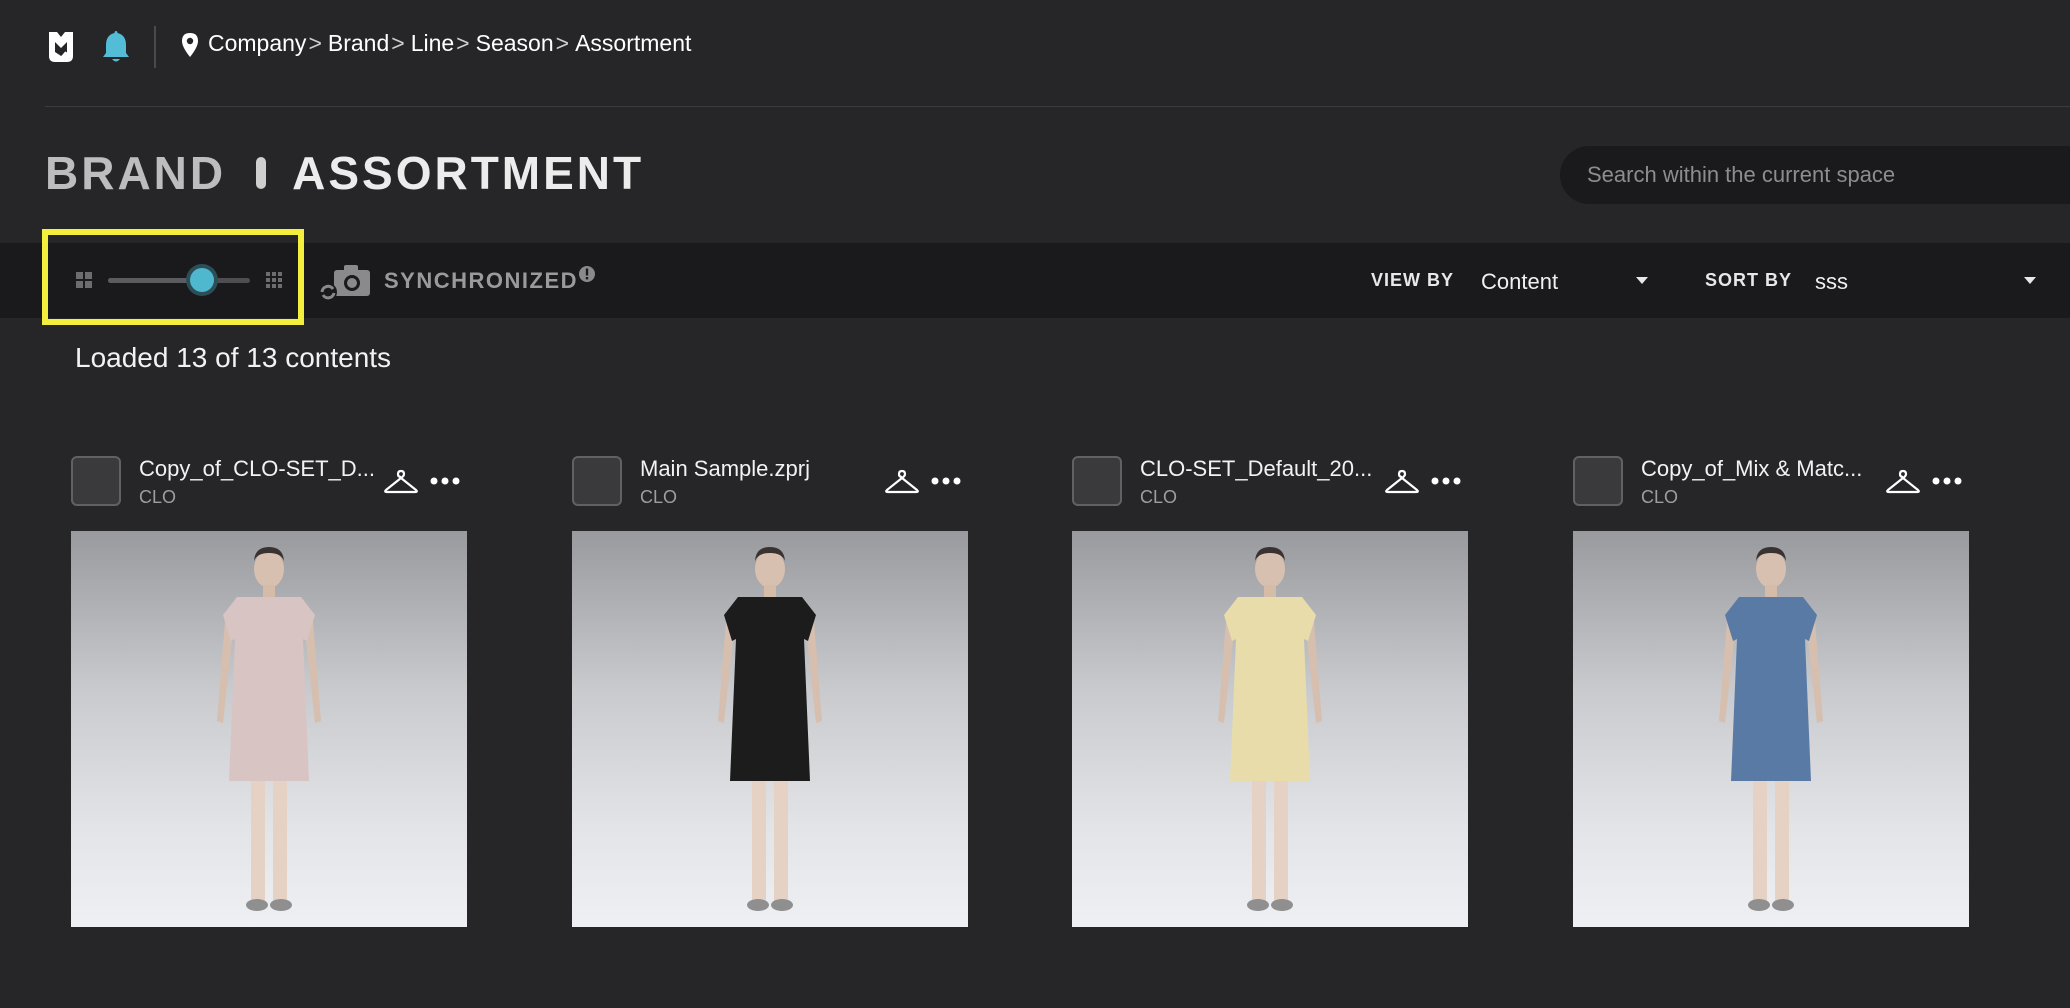 Image resolution: width=2070 pixels, height=1008 pixels. I want to click on loaded-count-text: Loaded 13 of 13 contents, so click(233, 357).